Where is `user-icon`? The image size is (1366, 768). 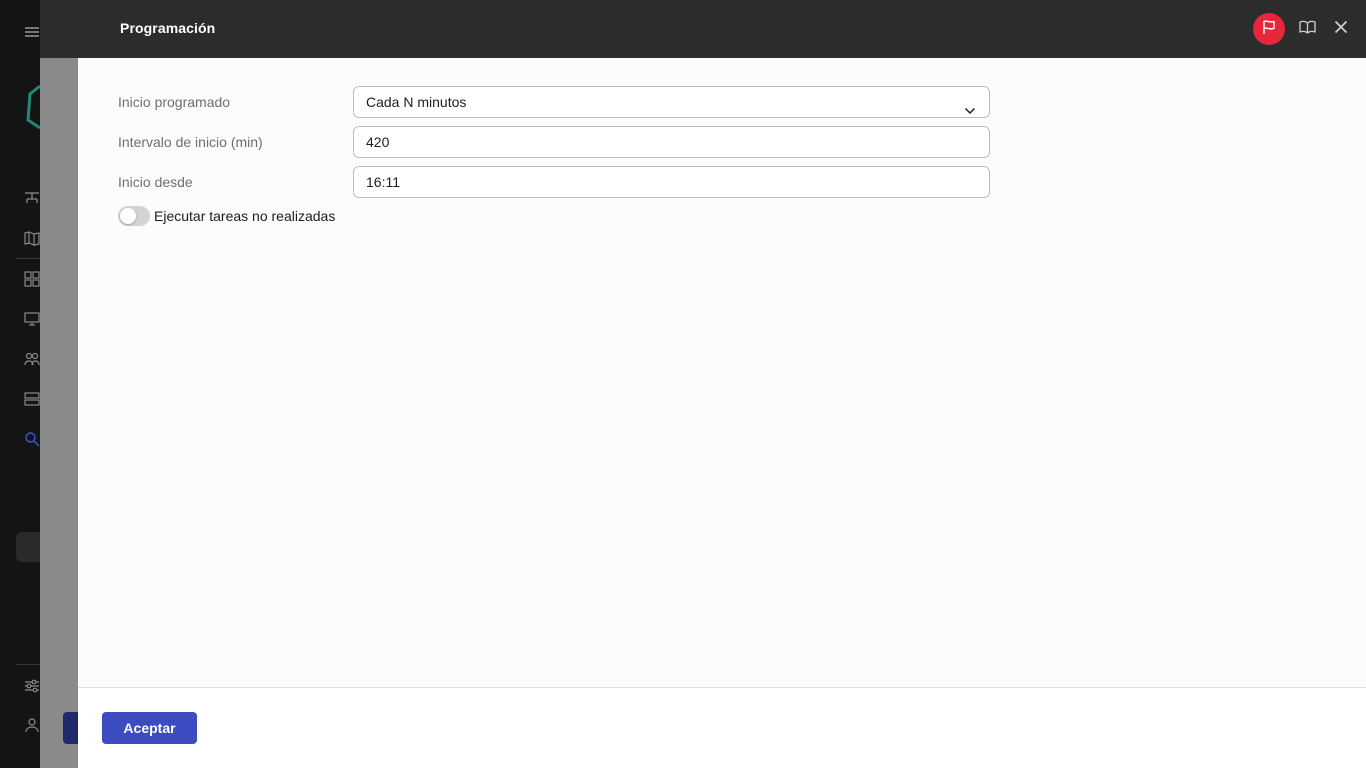
user-icon is located at coordinates (32, 725).